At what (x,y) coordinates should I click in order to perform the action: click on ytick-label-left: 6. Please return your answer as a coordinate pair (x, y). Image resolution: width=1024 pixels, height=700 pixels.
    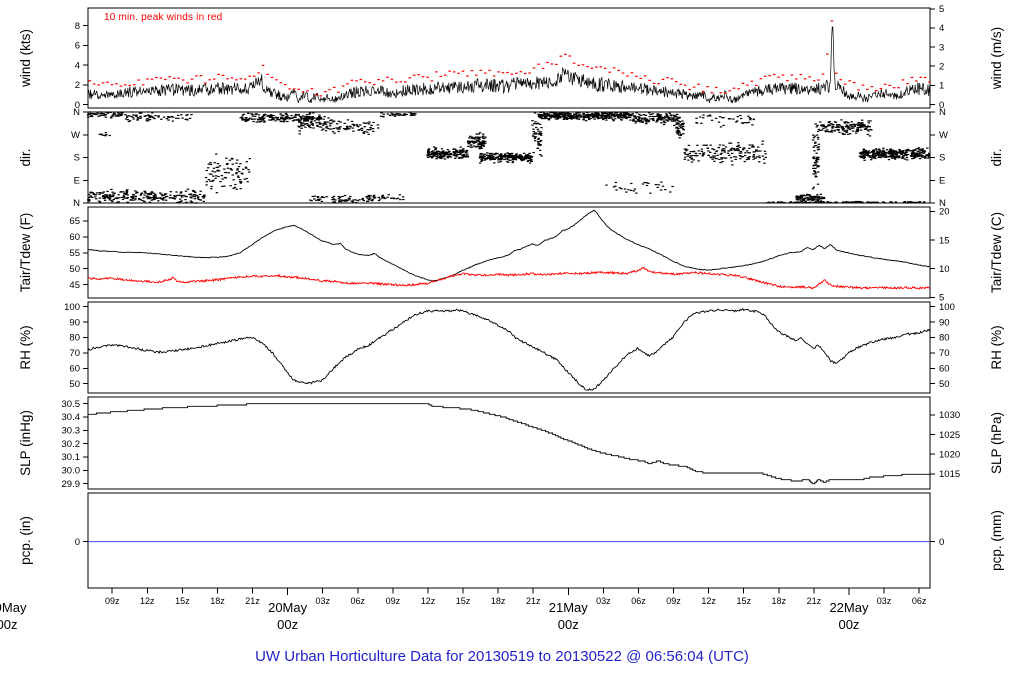
    Looking at the image, I should click on (77, 46).